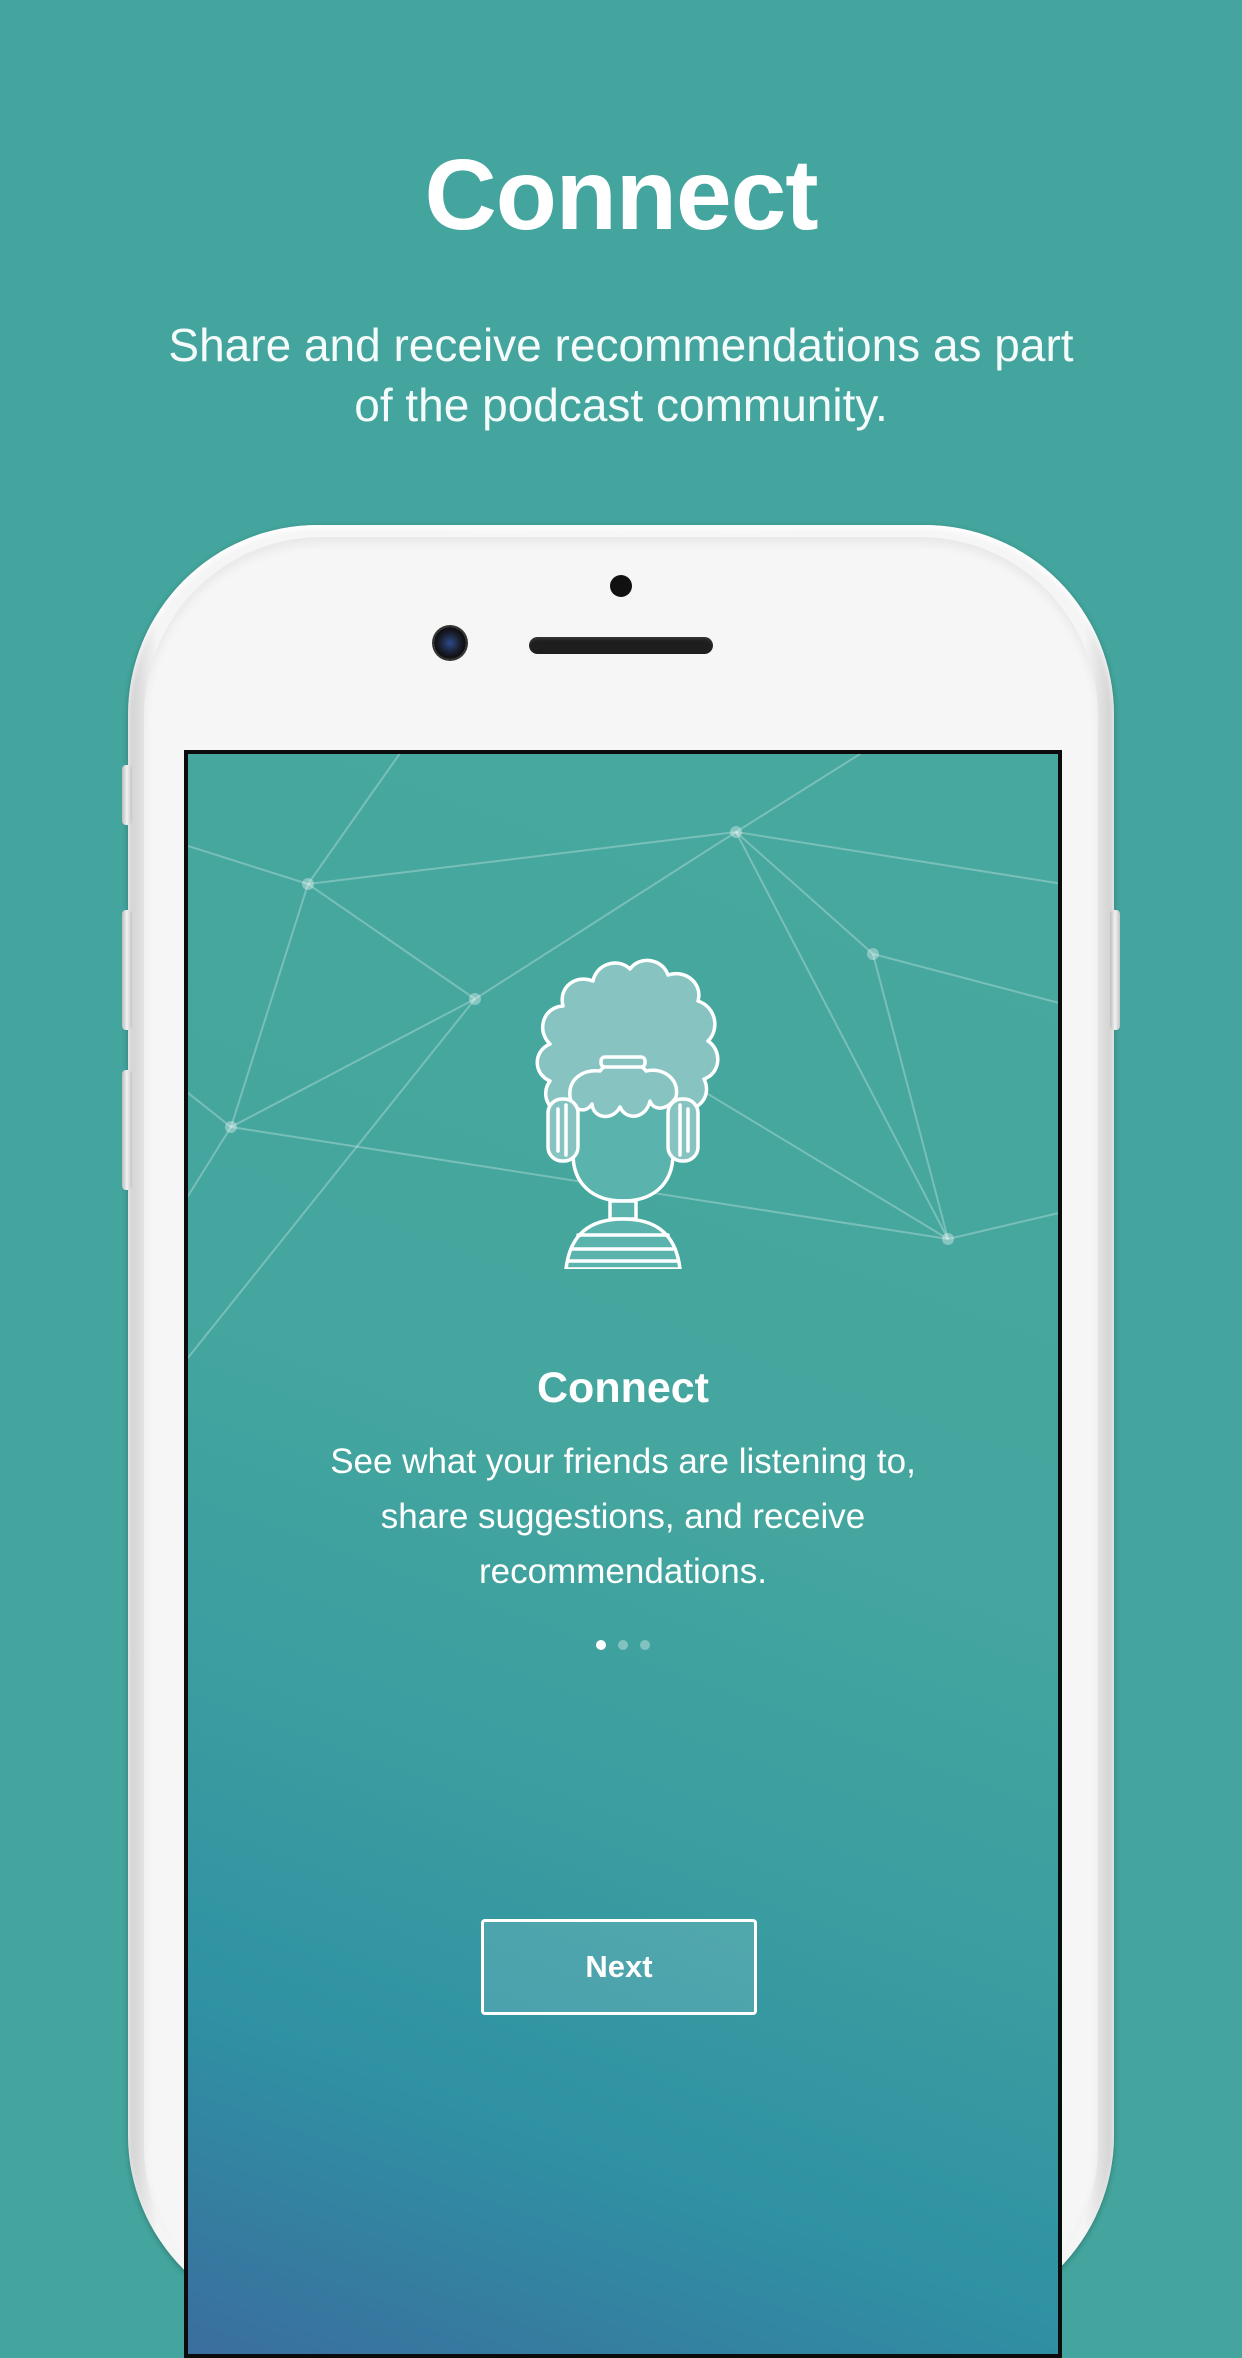 This screenshot has height=2358, width=1242. What do you see at coordinates (619, 1967) in the screenshot?
I see `next-button: Next` at bounding box center [619, 1967].